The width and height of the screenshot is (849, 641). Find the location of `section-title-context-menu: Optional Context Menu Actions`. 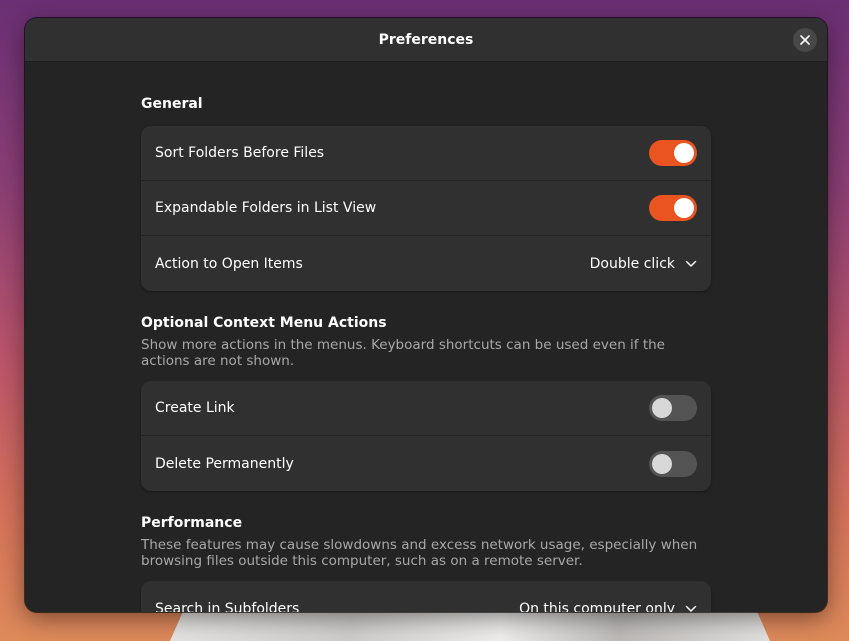

section-title-context-menu: Optional Context Menu Actions is located at coordinates (264, 323).